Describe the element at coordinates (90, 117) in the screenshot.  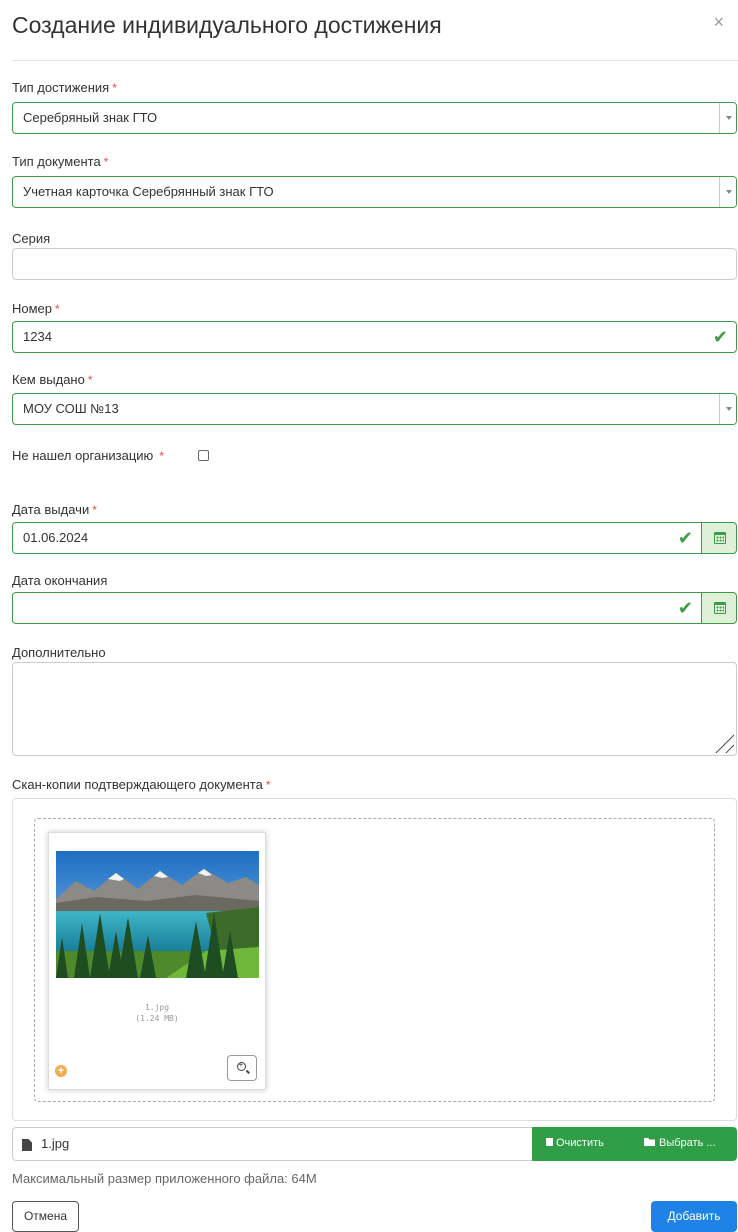
I see `achievement-type-value: Серебряный знак ГТО` at that location.